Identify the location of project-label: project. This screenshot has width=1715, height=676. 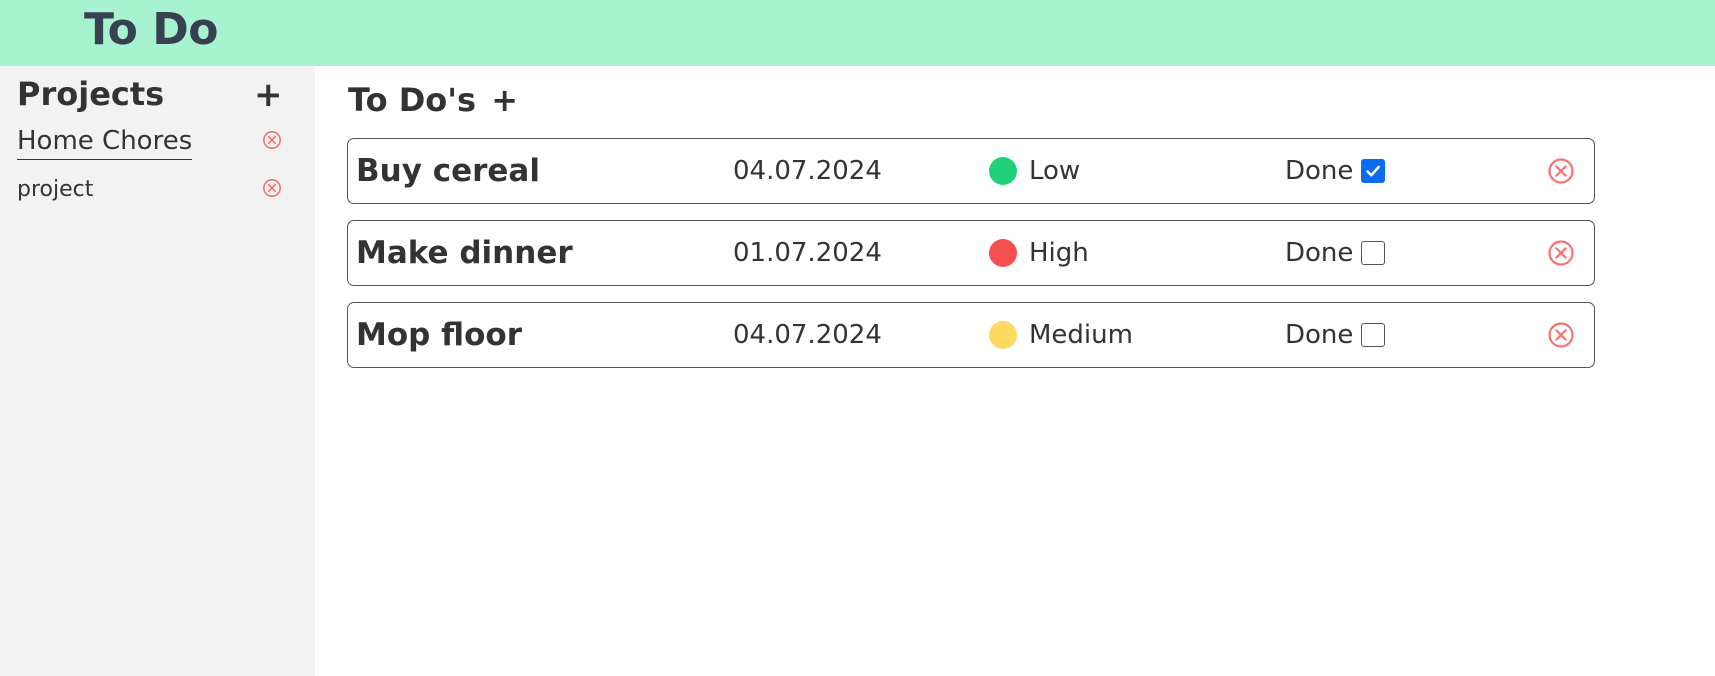
(55, 190).